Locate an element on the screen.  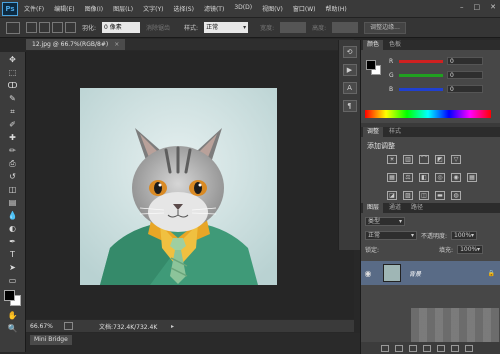
actions-icon: ▶ is located at coordinates (349, 70).